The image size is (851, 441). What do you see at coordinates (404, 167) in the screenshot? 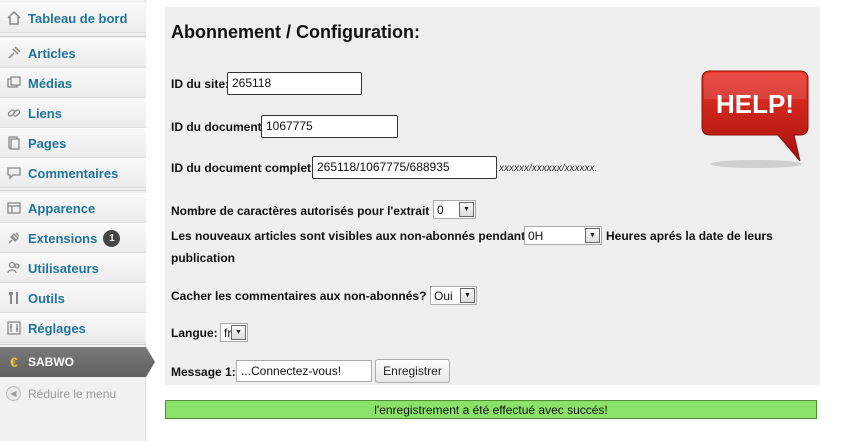
I see `full-doc-id-input: 265118/1067775/688935` at bounding box center [404, 167].